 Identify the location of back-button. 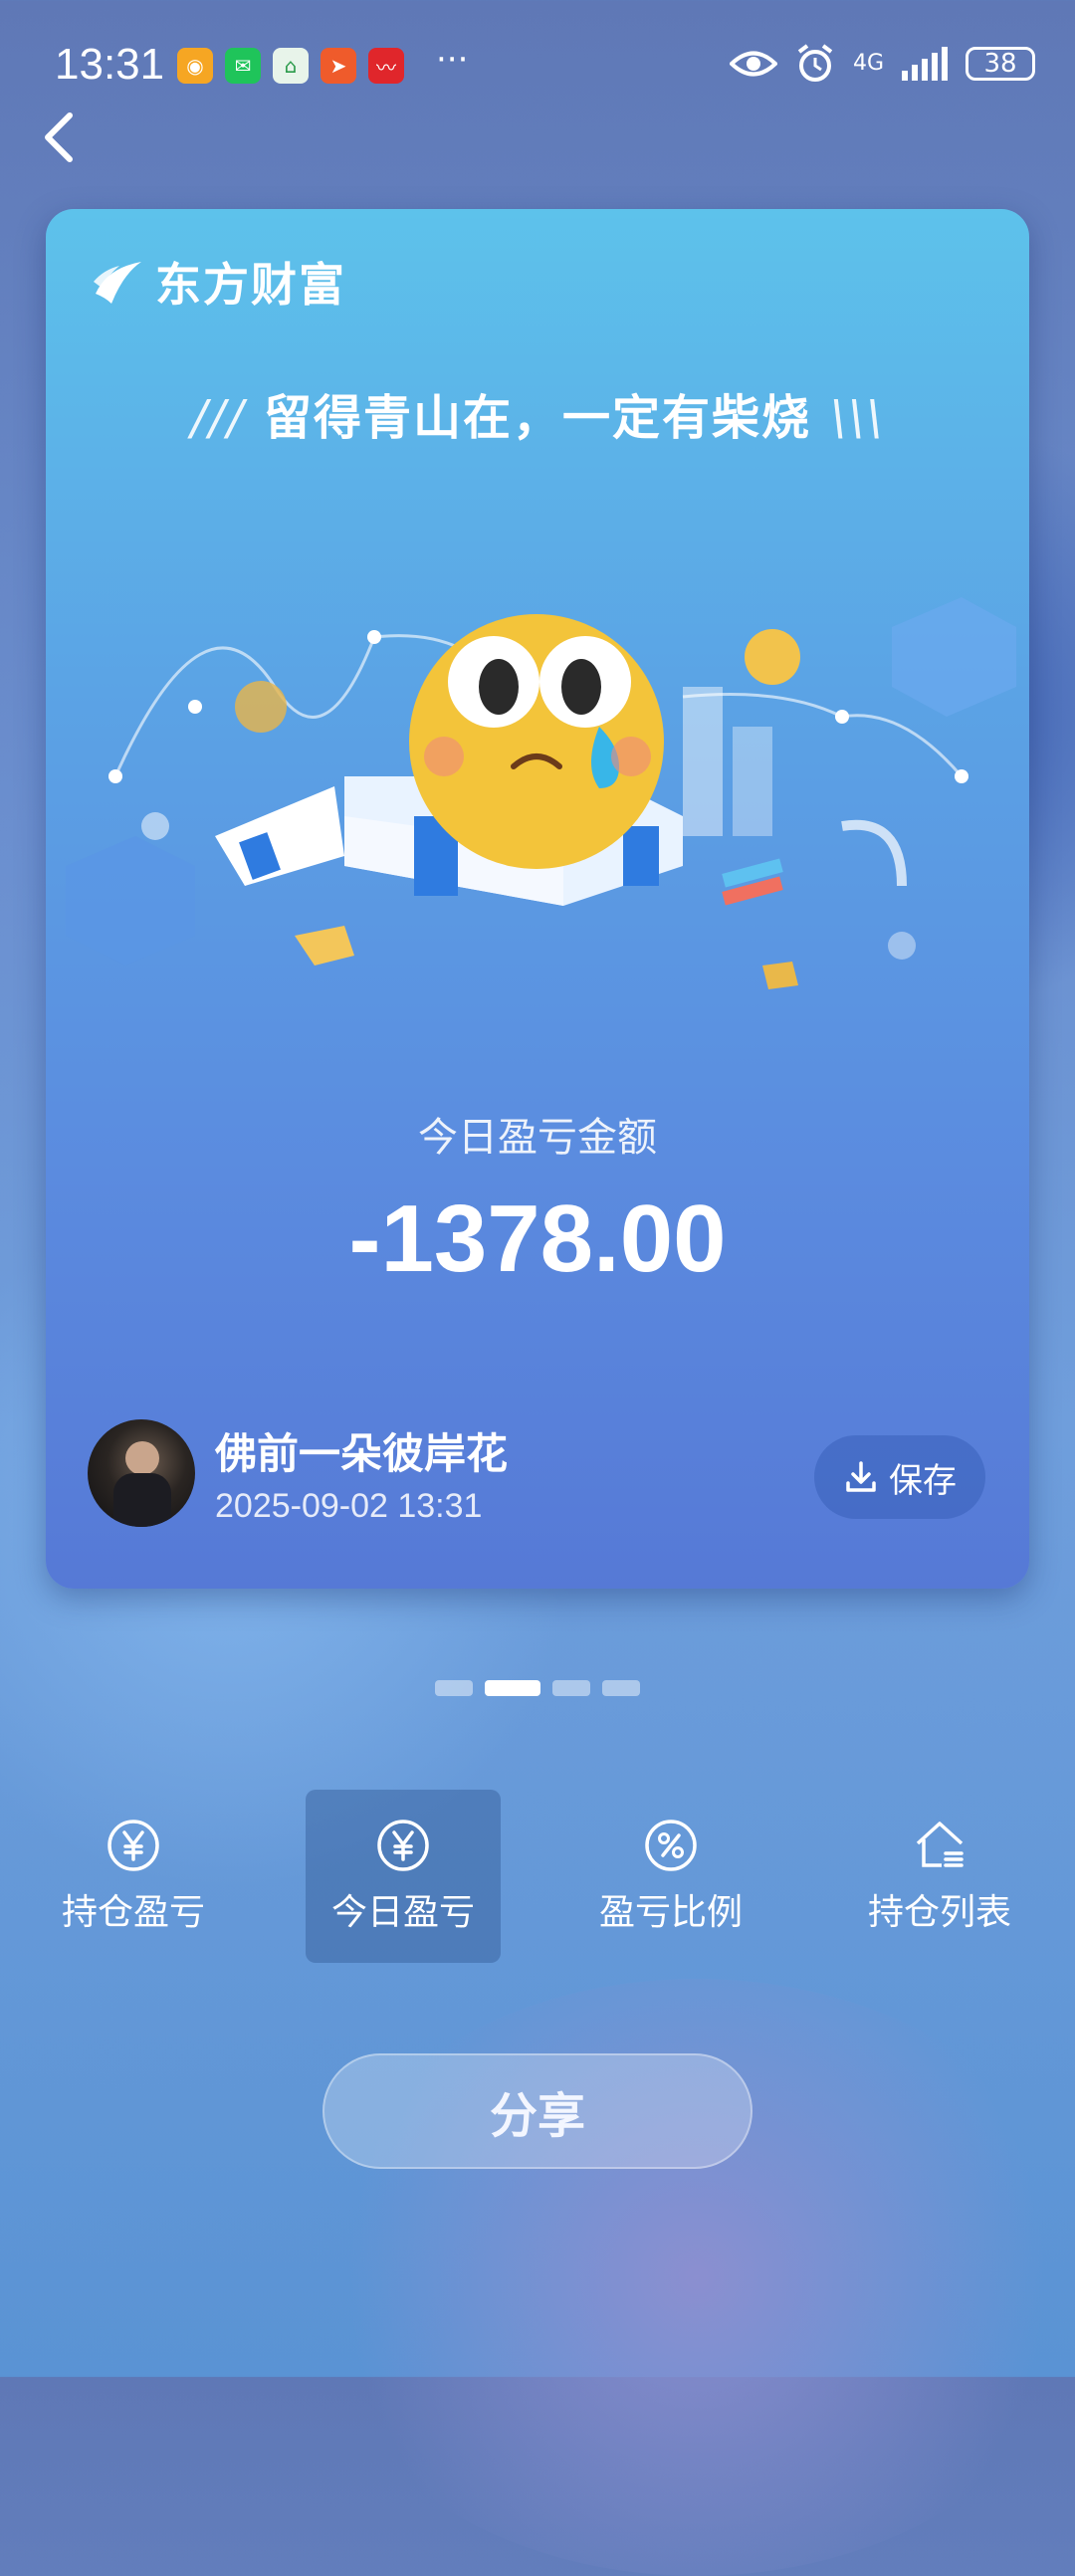
(61, 137).